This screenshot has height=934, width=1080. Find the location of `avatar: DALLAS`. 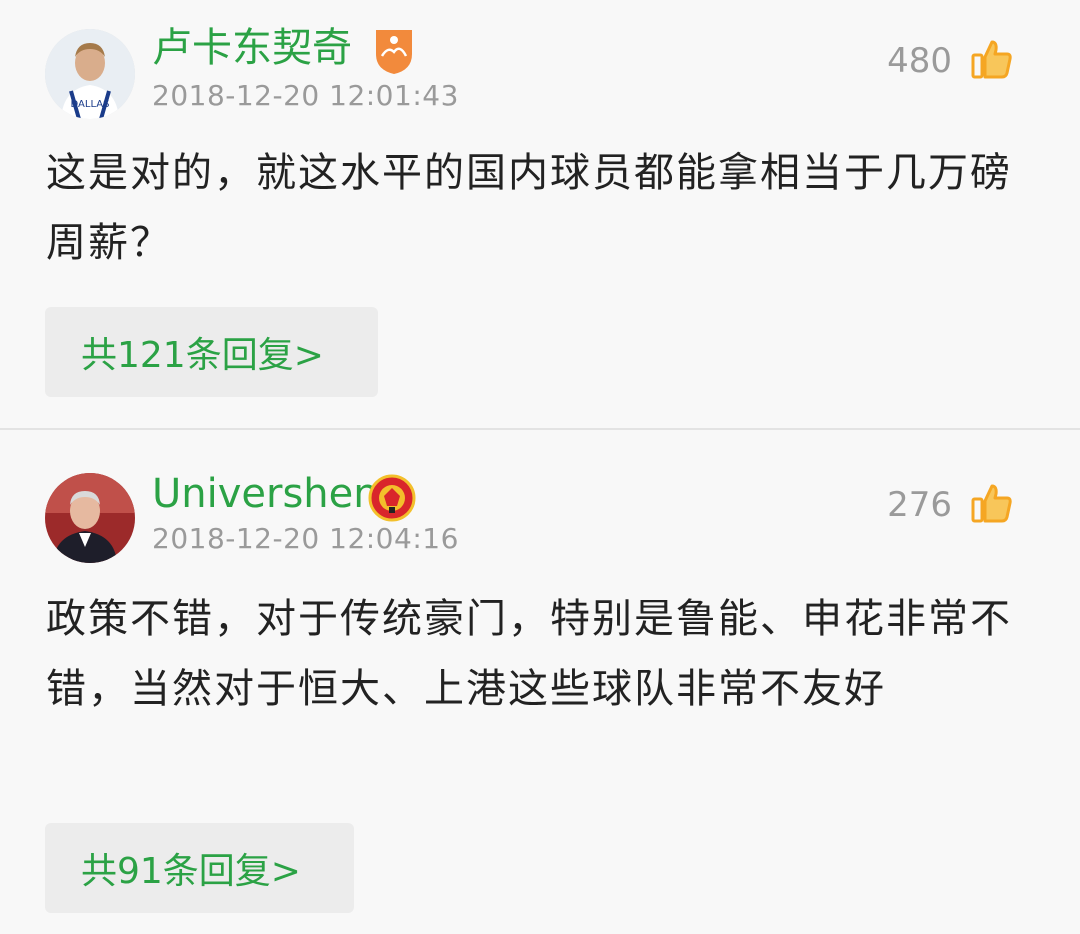

avatar: DALLAS is located at coordinates (90, 74).